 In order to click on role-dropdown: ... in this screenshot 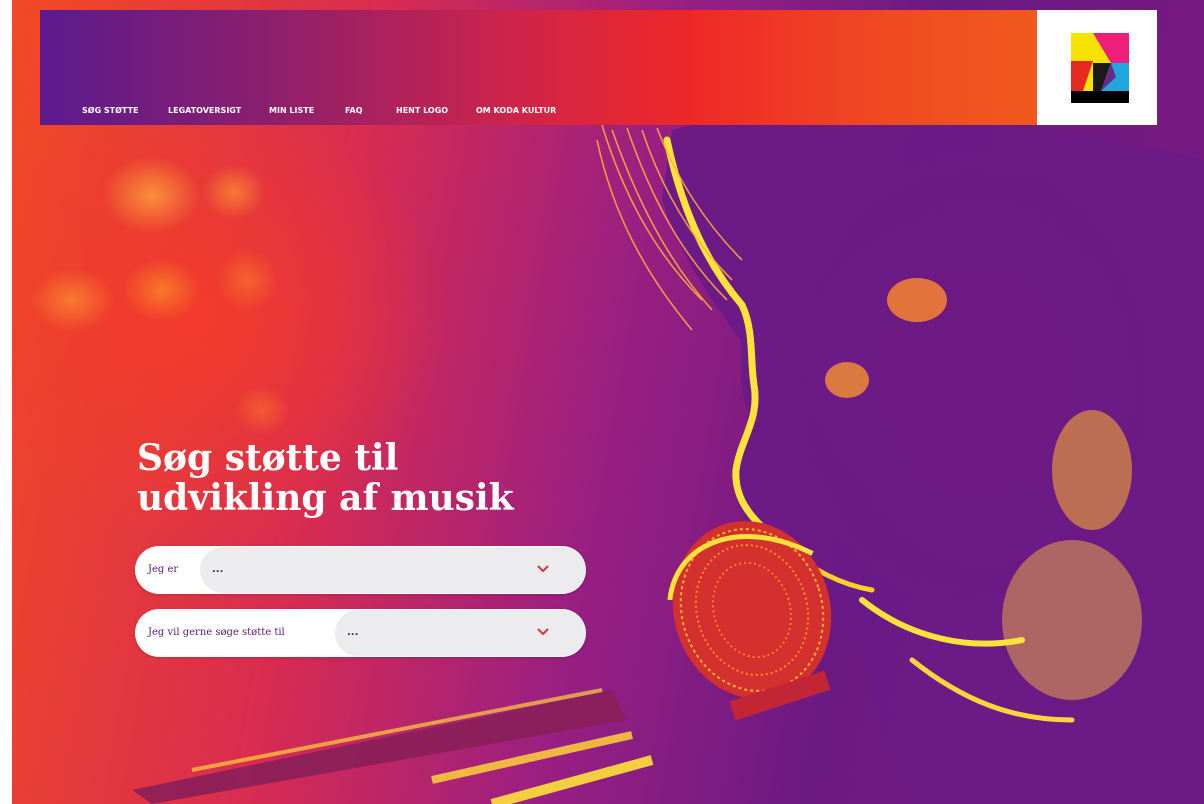, I will do `click(392, 570)`.